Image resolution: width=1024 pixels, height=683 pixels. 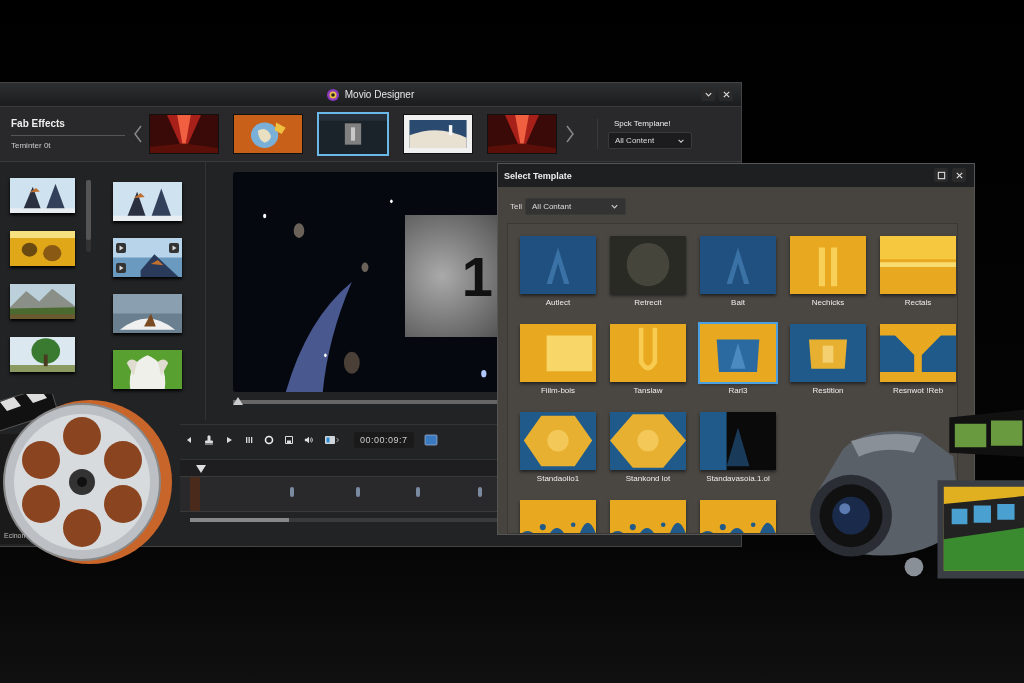 I want to click on window-title: Movio Designer, so click(x=379, y=94).